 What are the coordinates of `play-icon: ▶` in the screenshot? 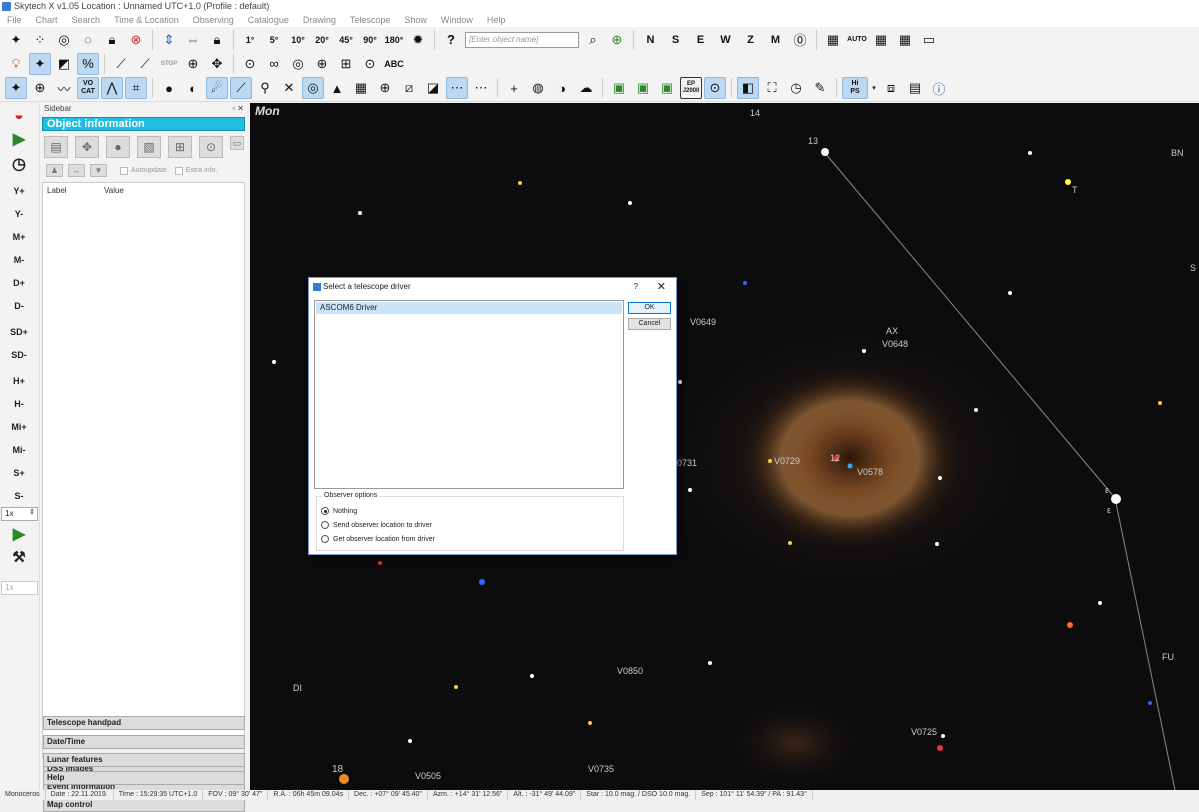 It's located at (19, 140).